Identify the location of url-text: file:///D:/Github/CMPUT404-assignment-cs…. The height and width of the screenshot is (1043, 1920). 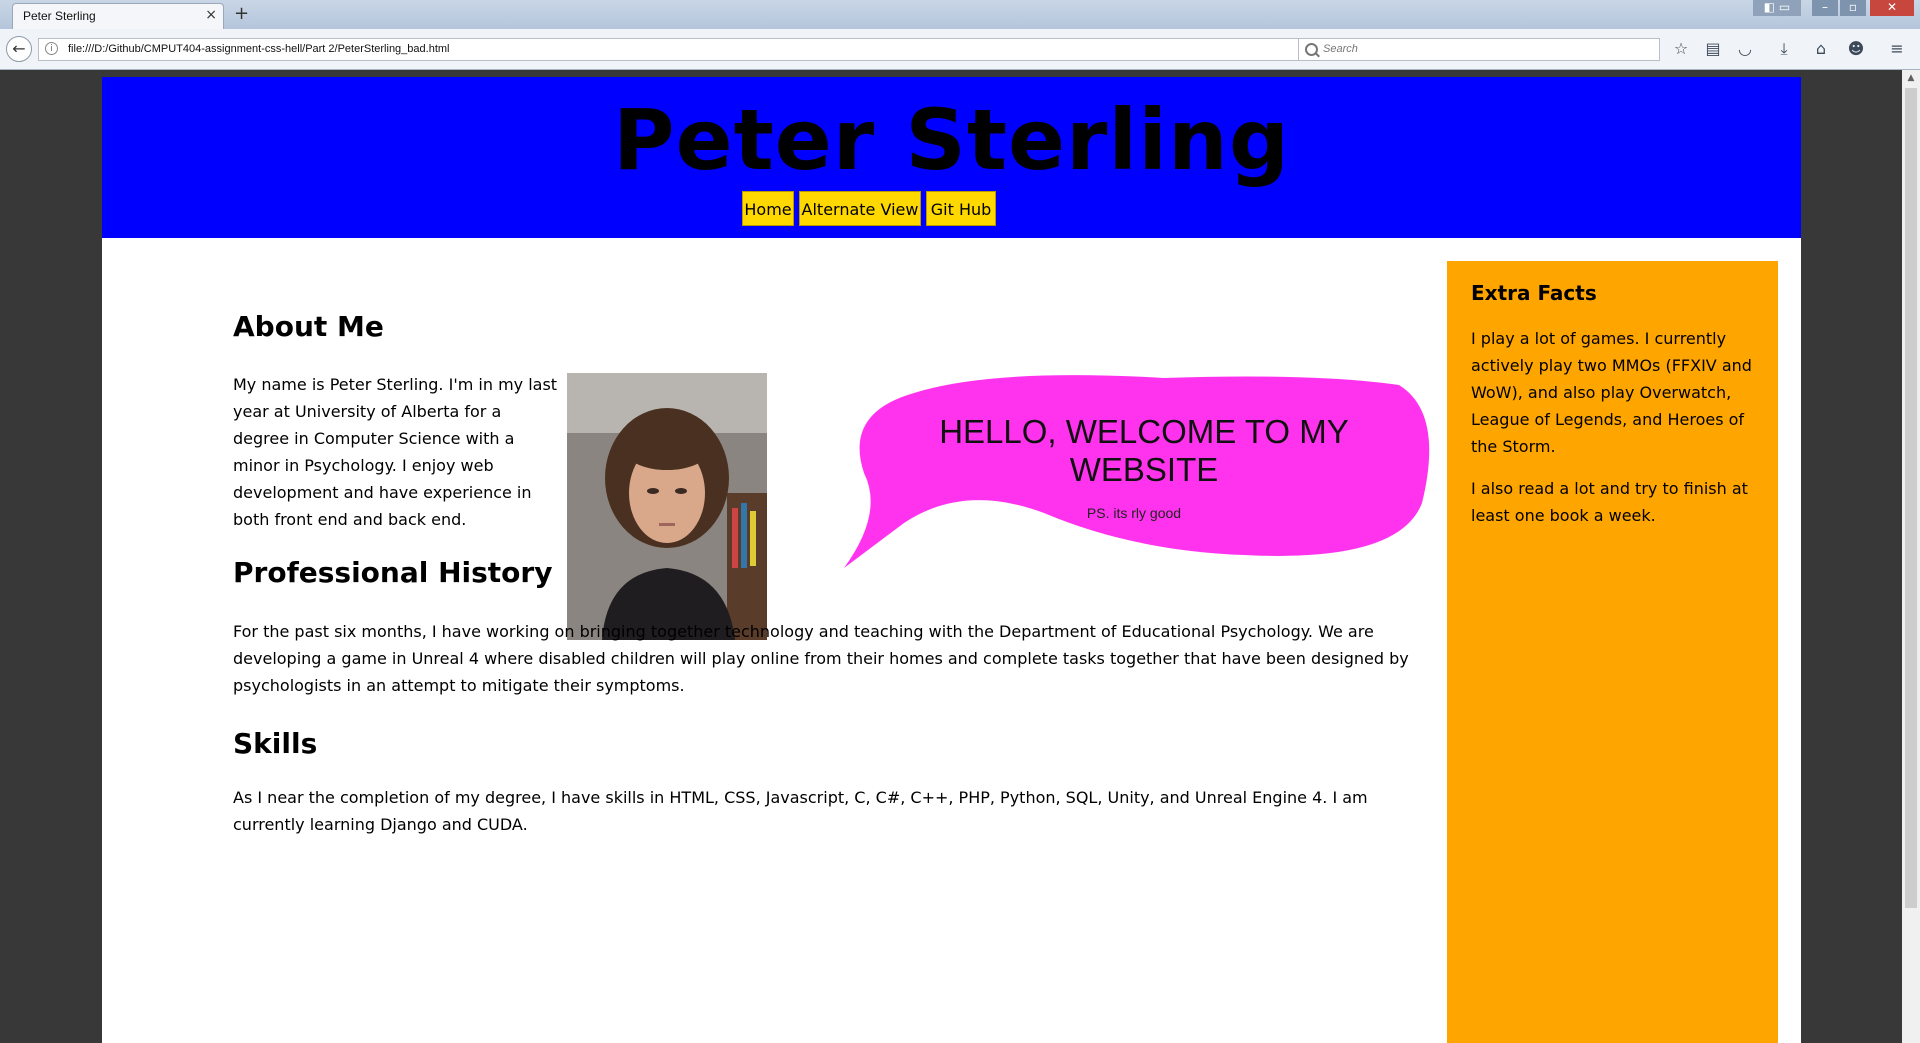
(259, 49).